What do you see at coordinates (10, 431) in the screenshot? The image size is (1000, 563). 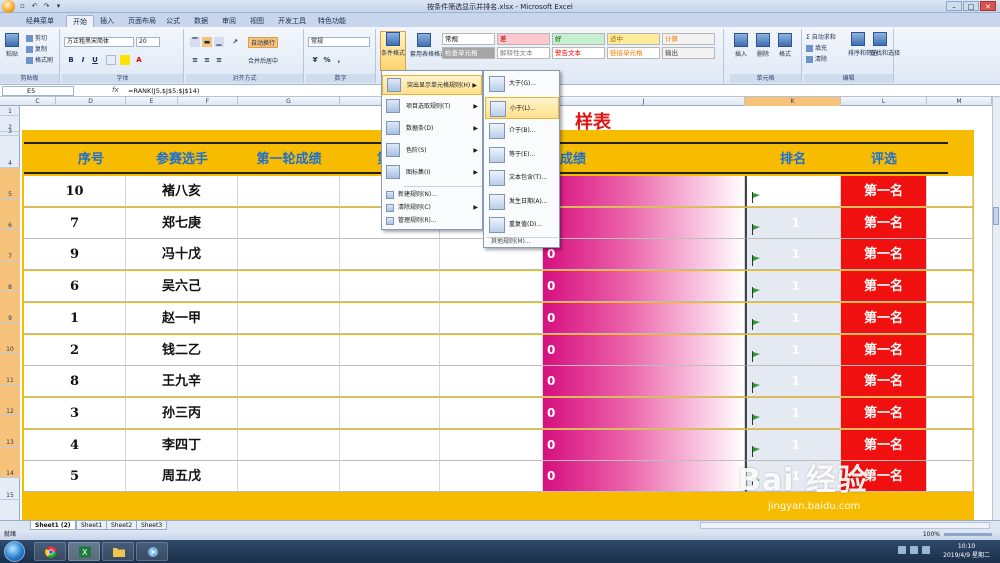 I see `row-header-13: 13` at bounding box center [10, 431].